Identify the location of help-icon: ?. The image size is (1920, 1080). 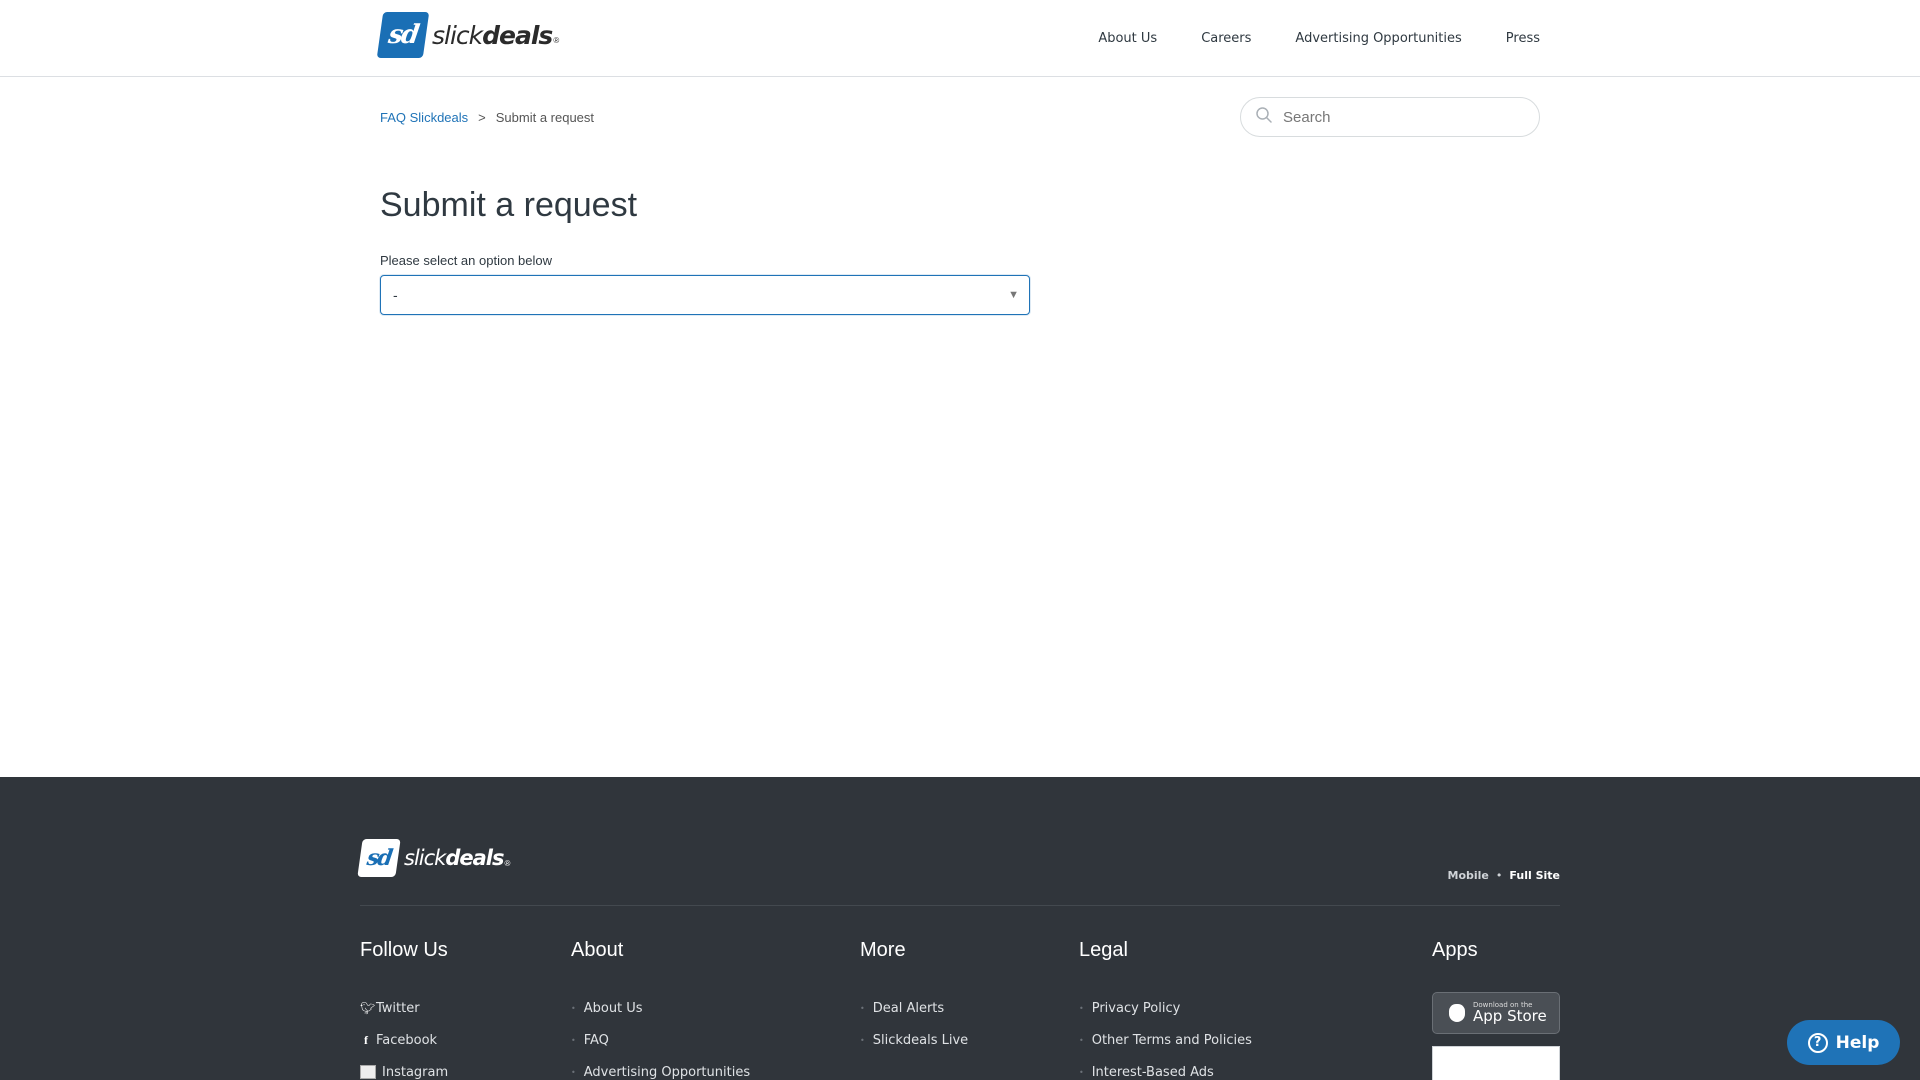
(1817, 1042).